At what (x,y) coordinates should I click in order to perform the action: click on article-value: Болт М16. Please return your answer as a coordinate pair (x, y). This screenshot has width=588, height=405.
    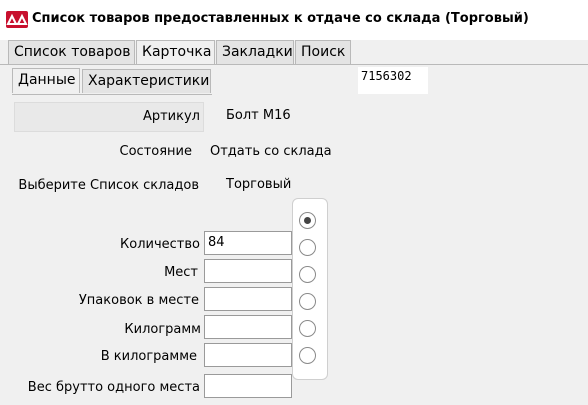
    Looking at the image, I should click on (258, 115).